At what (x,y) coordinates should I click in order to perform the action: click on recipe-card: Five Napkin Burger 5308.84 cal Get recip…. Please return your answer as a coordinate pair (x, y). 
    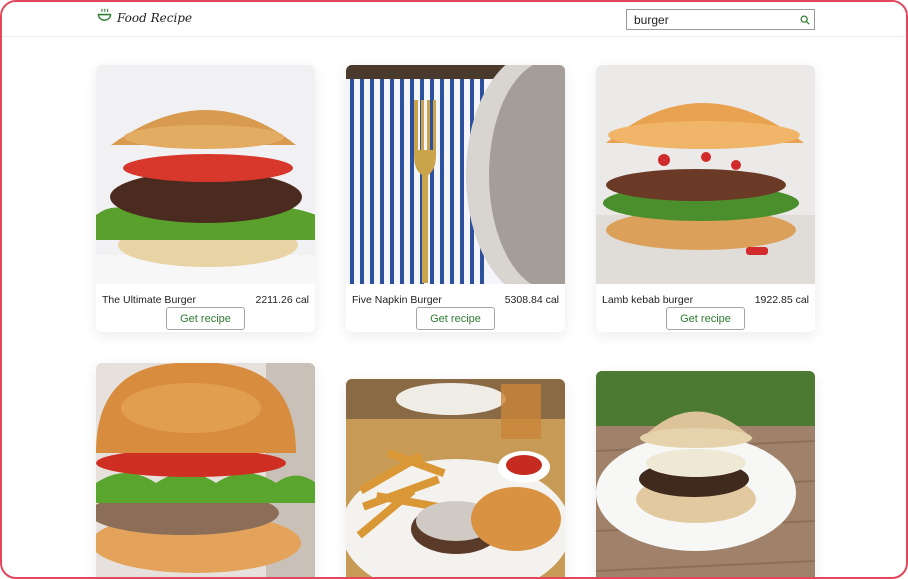
    Looking at the image, I should click on (455, 198).